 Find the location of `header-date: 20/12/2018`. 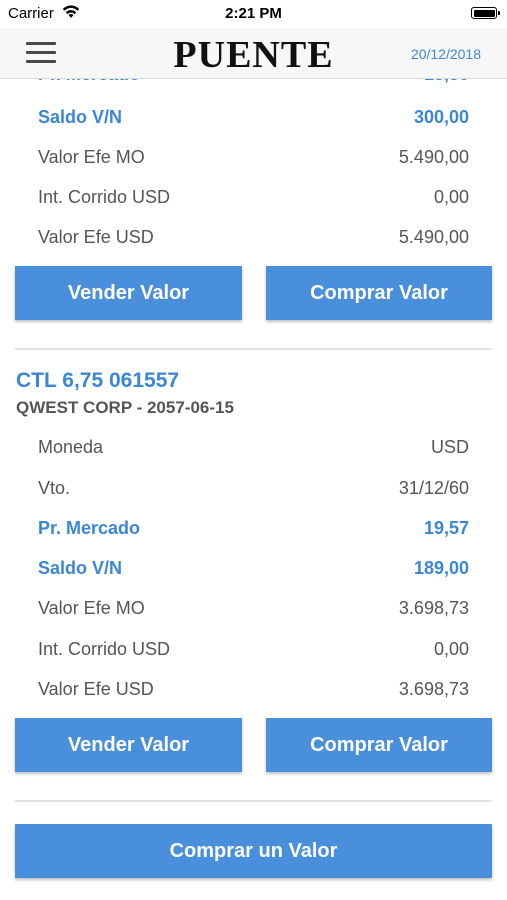

header-date: 20/12/2018 is located at coordinates (445, 54).